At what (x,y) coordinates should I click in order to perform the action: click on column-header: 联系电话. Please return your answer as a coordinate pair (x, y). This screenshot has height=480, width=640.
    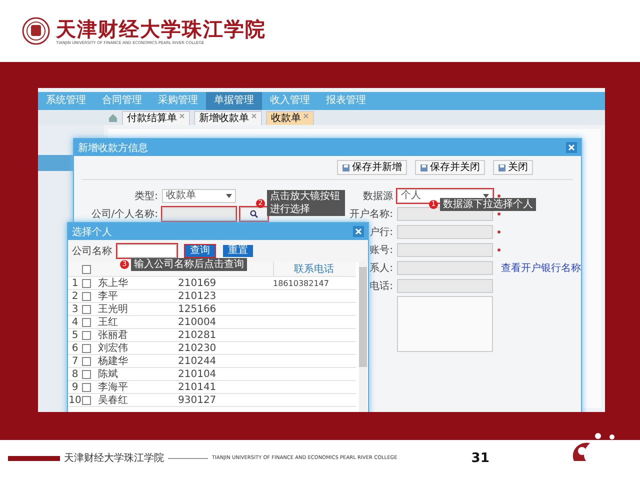
    Looking at the image, I should click on (313, 269).